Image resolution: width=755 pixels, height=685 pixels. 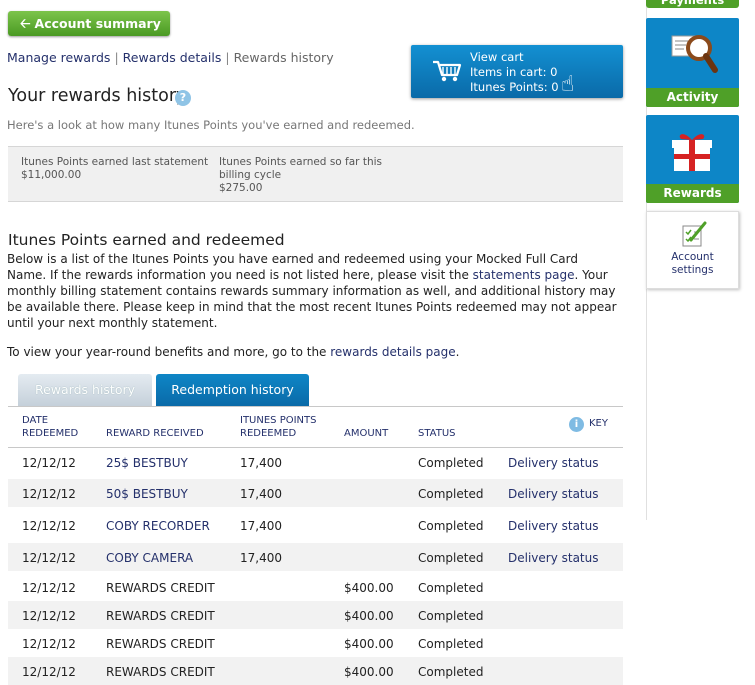 What do you see at coordinates (50, 433) in the screenshot?
I see `col-date-header: REDEEMED` at bounding box center [50, 433].